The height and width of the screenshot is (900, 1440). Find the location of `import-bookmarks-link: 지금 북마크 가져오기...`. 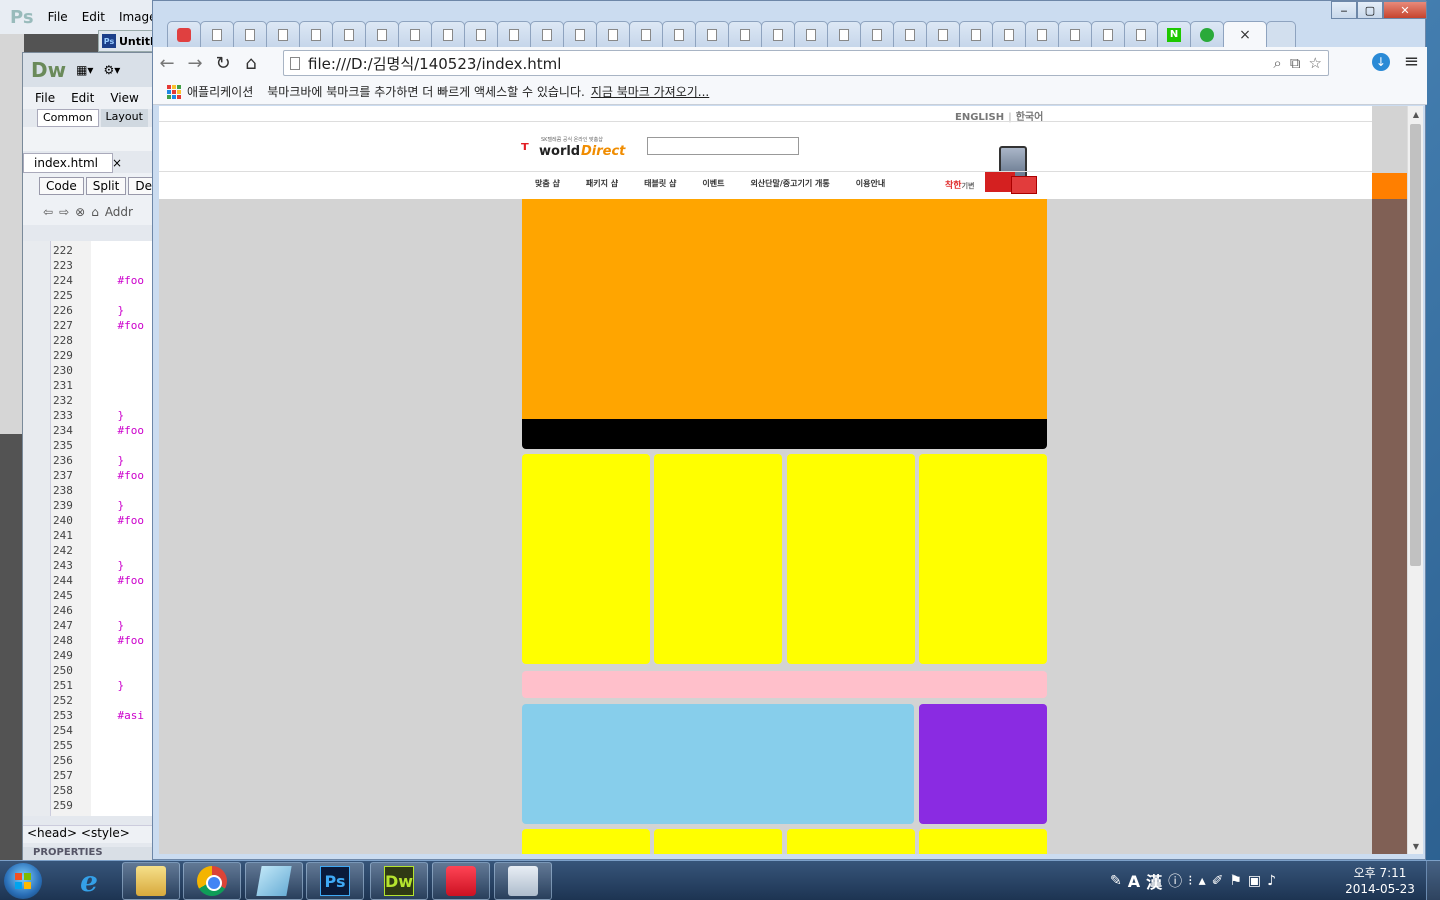

import-bookmarks-link: 지금 북마크 가져오기... is located at coordinates (650, 91).